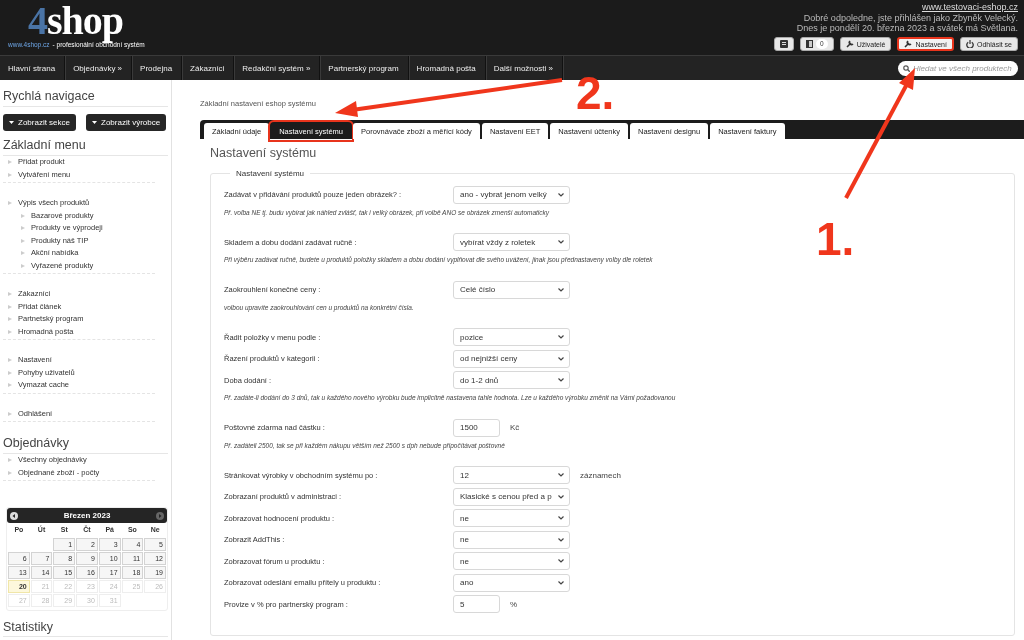 This screenshot has height=640, width=1024. I want to click on dropdown: vybírat vždy z roletek, so click(511, 242).